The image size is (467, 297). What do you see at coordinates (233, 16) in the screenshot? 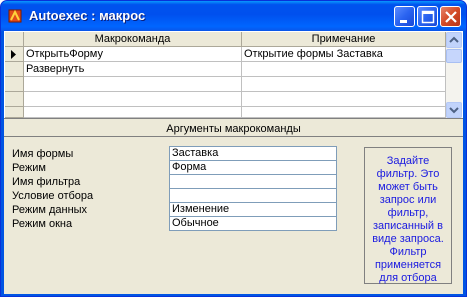
I see `title-bar: Autoexec : макрос` at bounding box center [233, 16].